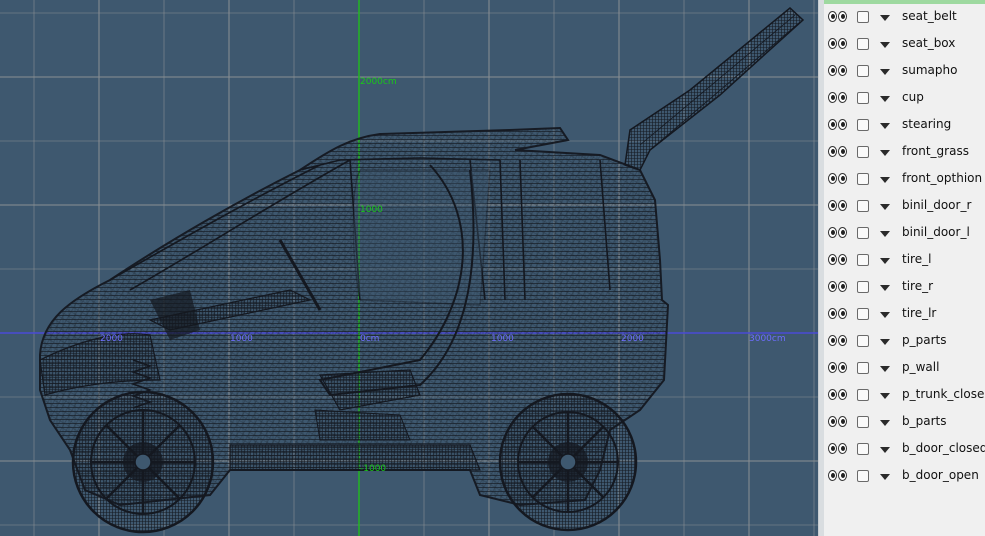 The width and height of the screenshot is (985, 536). What do you see at coordinates (918, 286) in the screenshot?
I see `layer-name: tire_r` at bounding box center [918, 286].